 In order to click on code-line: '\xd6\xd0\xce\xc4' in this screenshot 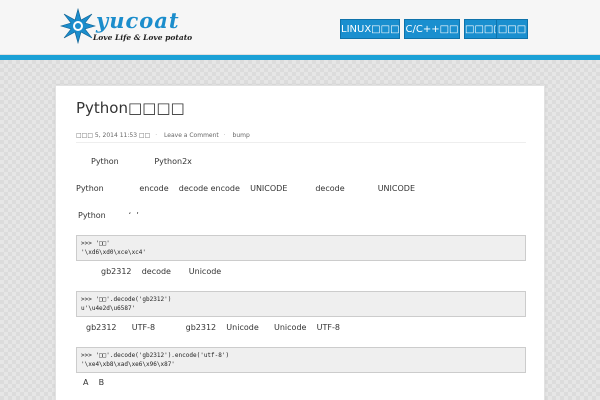, I will do `click(114, 252)`.